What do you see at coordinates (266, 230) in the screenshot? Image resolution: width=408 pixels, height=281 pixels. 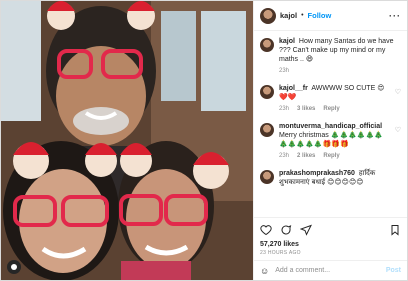 I see `heart-icon` at bounding box center [266, 230].